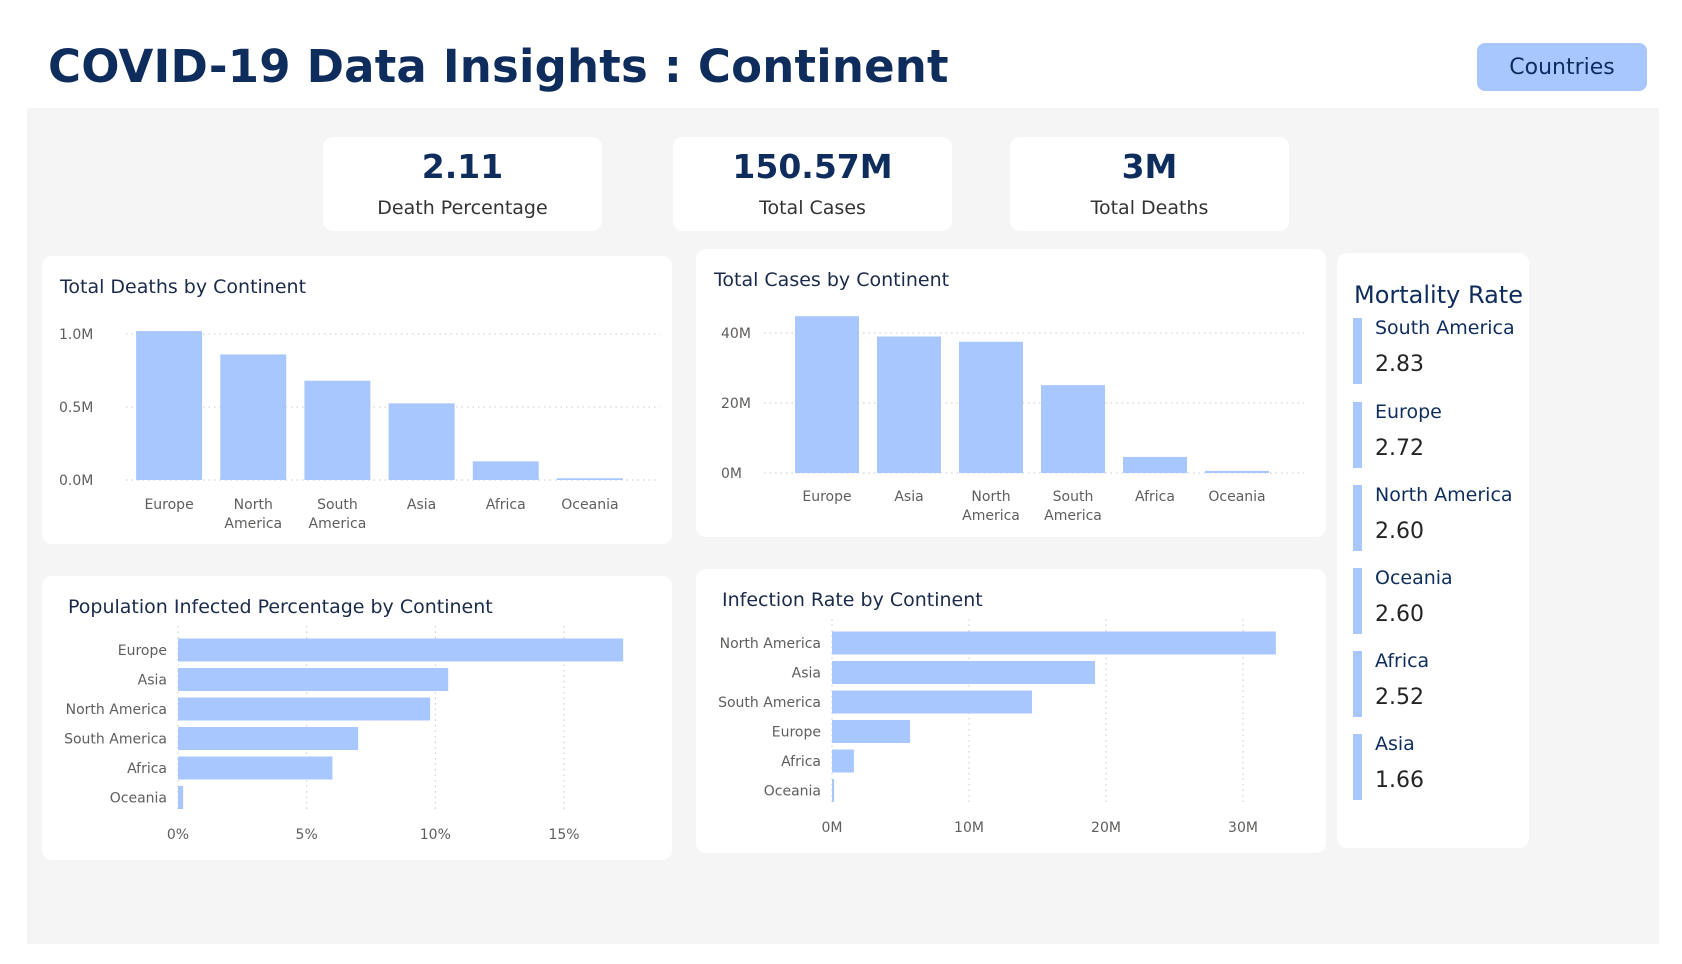  I want to click on mortality-item-oceania: Oceania 2.60, so click(1443, 600).